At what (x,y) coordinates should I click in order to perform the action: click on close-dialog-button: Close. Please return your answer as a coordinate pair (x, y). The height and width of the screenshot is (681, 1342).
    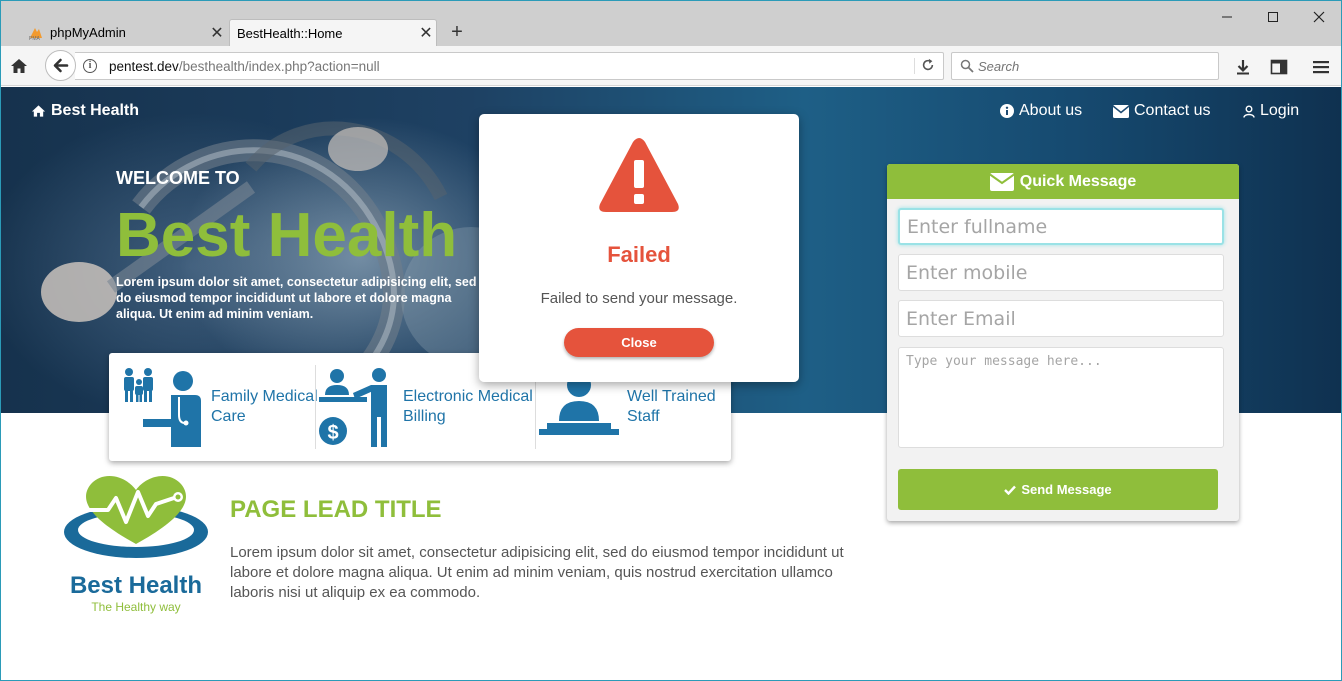
    Looking at the image, I should click on (639, 342).